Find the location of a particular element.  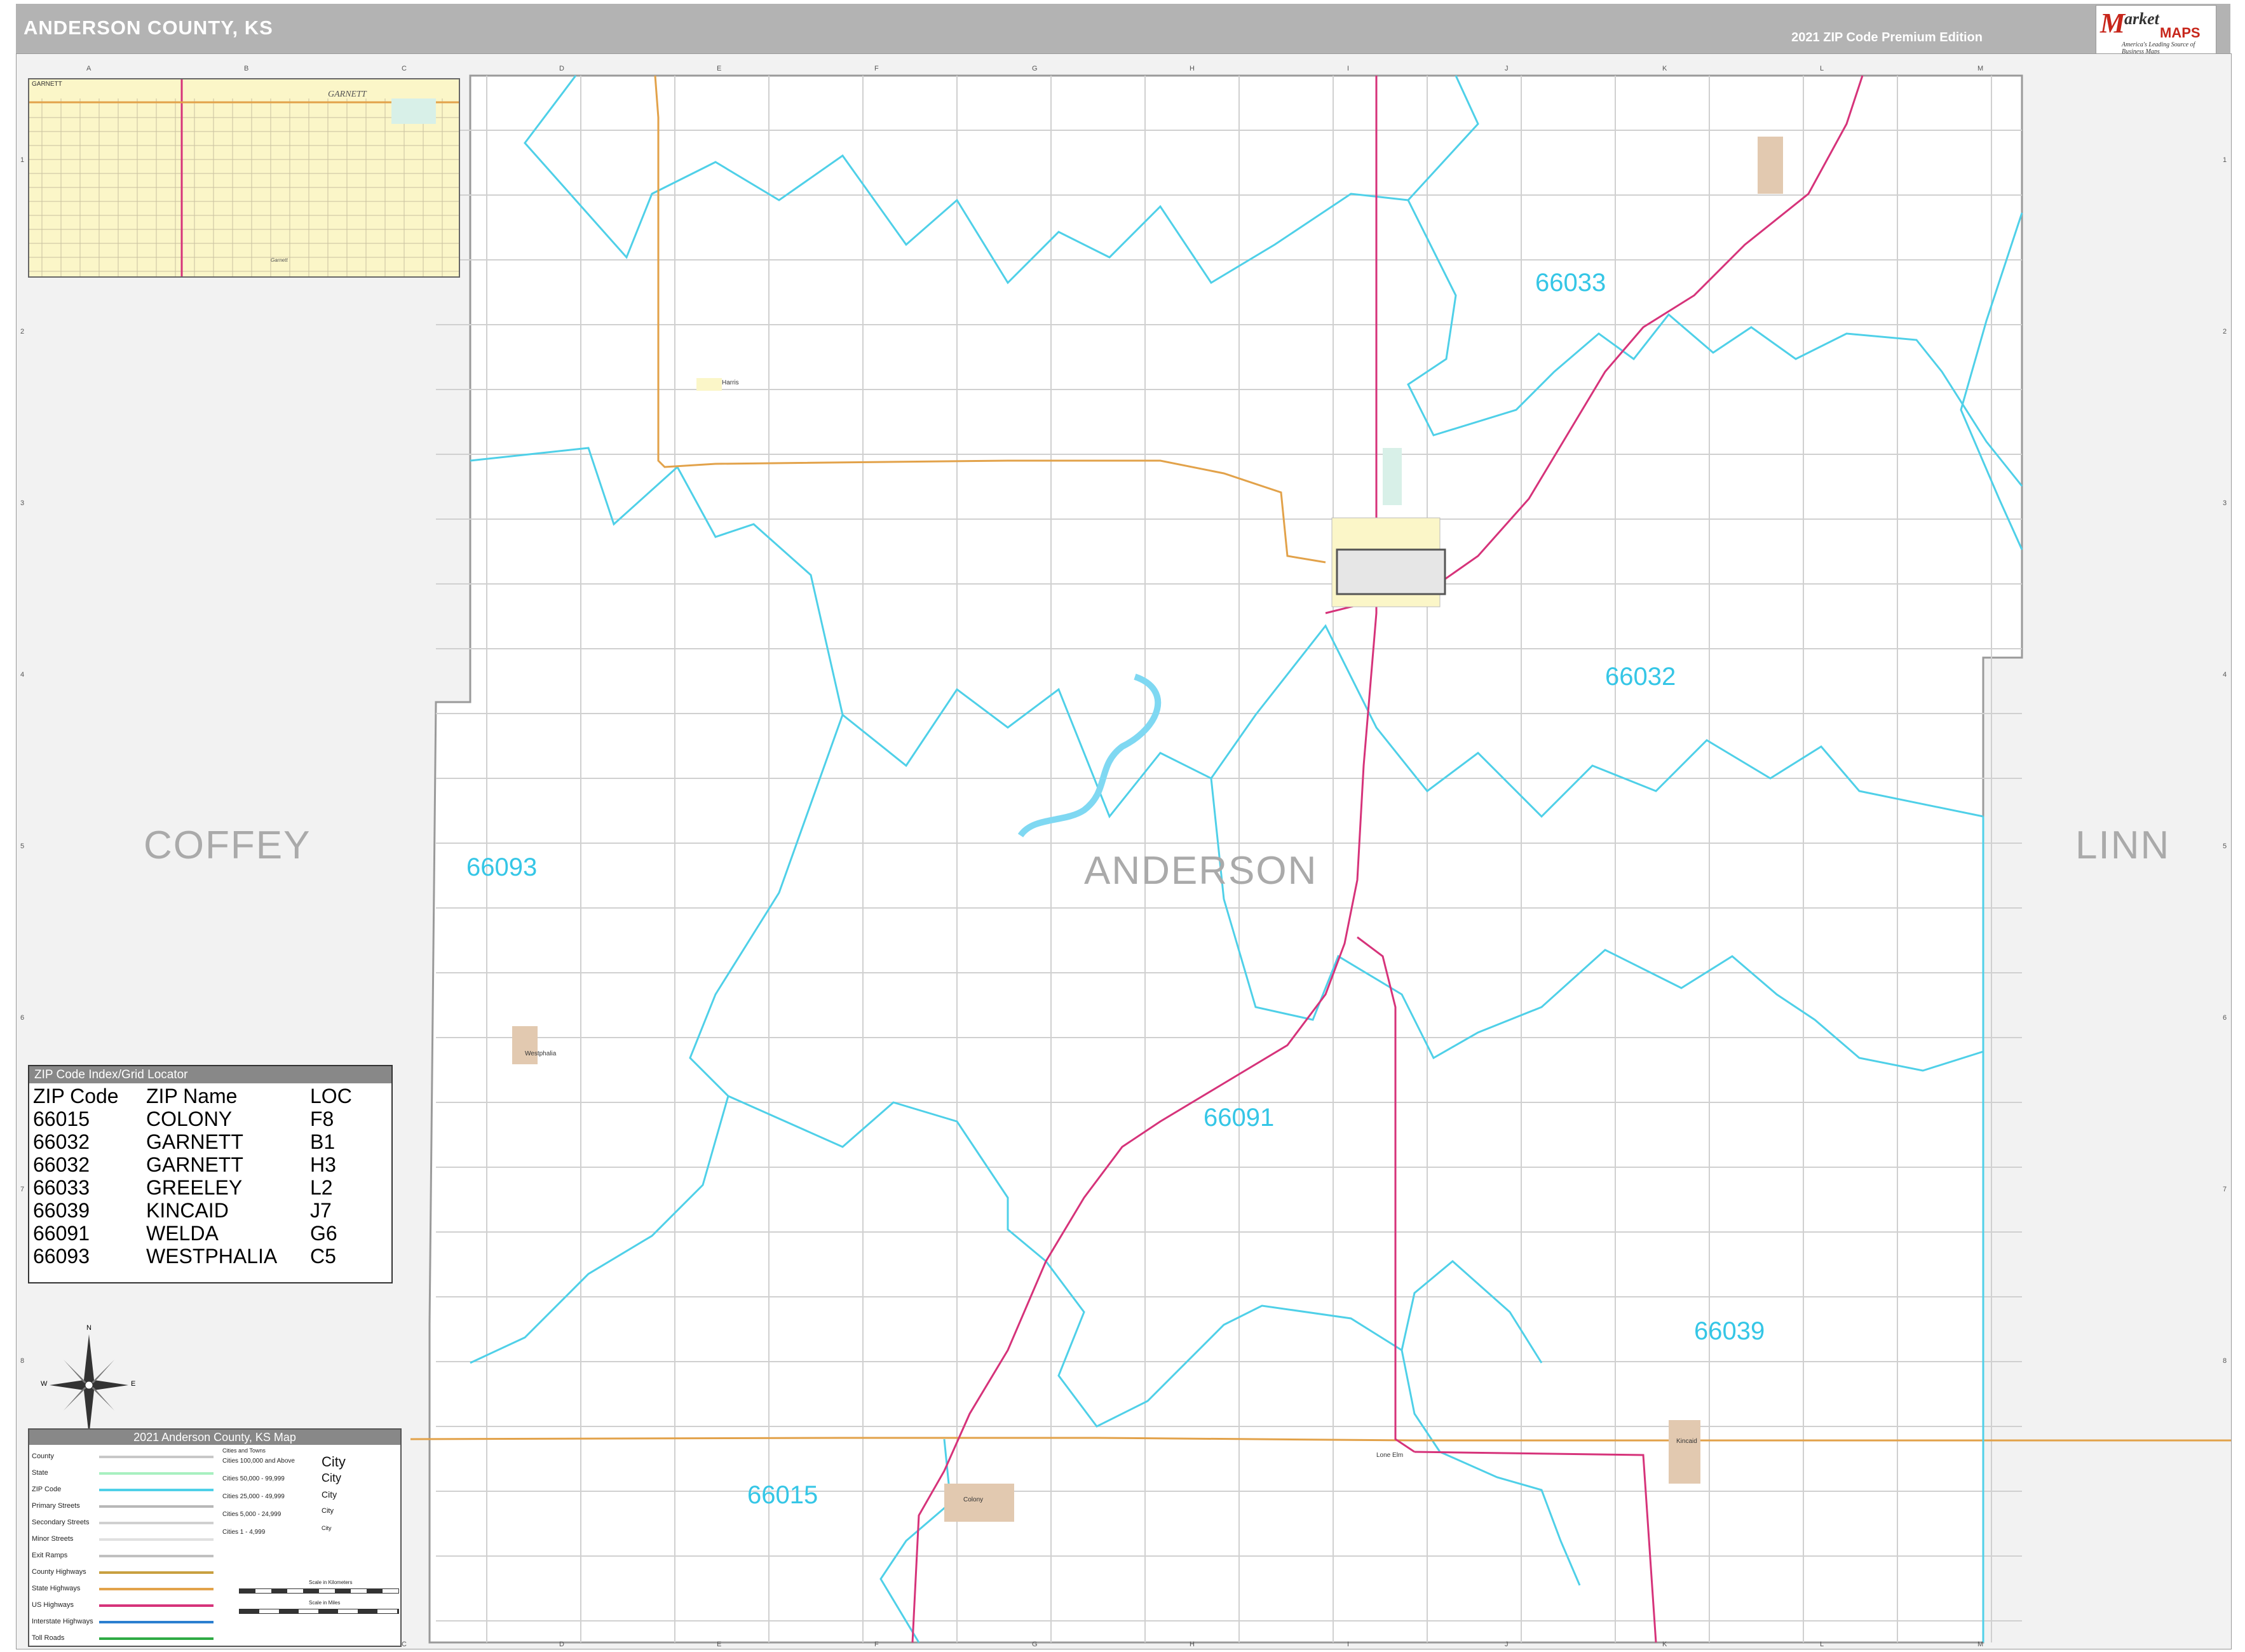

logo-top: arket is located at coordinates (2141, 19).